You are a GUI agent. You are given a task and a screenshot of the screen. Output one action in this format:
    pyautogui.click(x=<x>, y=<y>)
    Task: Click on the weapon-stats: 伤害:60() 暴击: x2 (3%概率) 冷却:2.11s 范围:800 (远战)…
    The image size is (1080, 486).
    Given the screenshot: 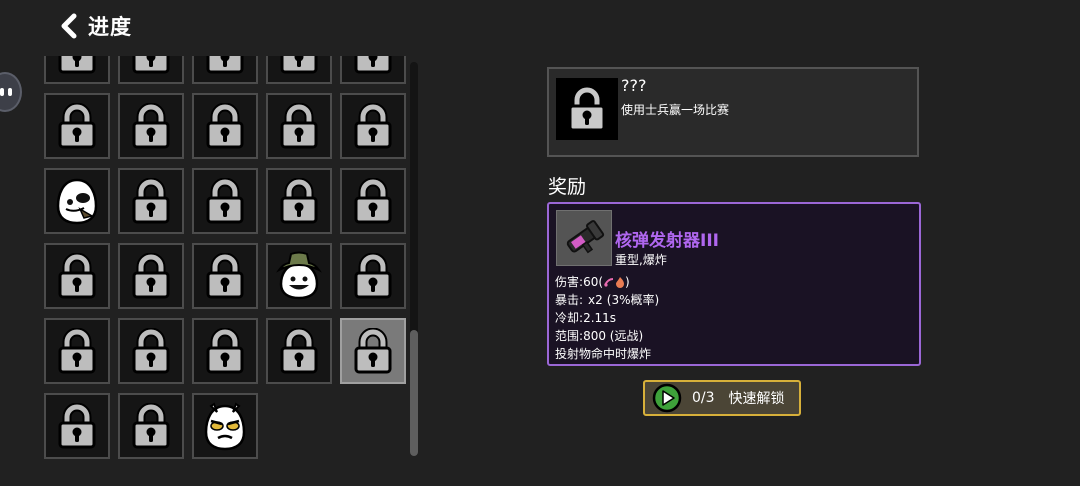 What is the action you would take?
    pyautogui.click(x=607, y=318)
    